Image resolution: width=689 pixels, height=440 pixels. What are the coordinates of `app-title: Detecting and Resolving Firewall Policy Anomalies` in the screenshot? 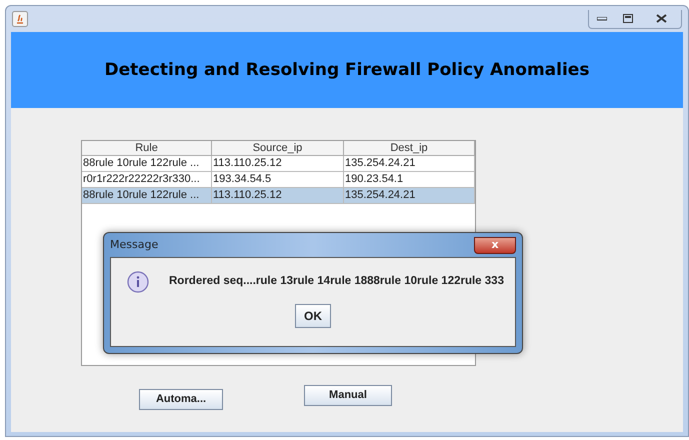 It's located at (347, 70).